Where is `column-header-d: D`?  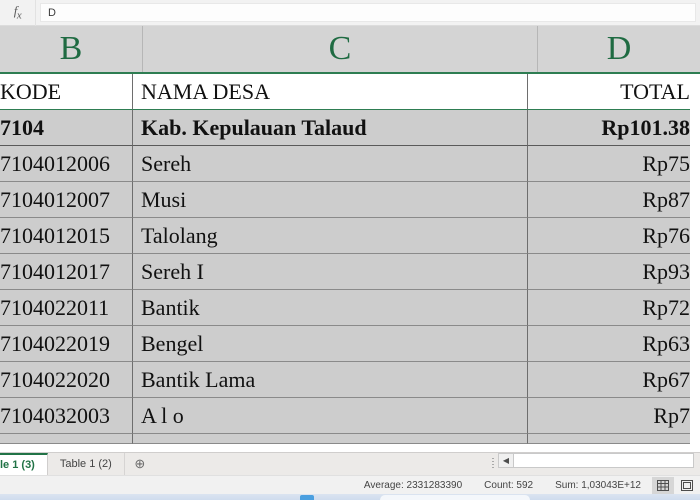 column-header-d: D is located at coordinates (619, 49).